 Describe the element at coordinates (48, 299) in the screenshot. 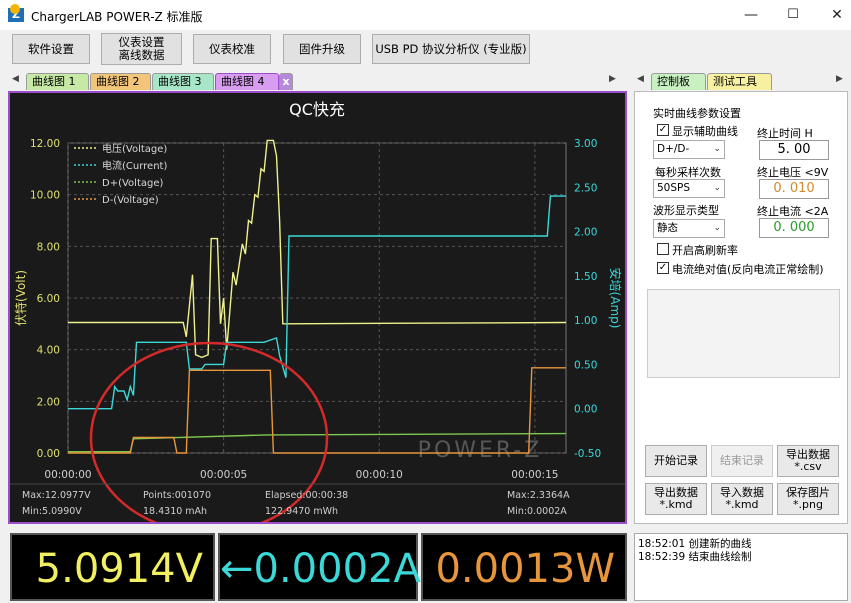

I see `y-left-tick: 6.00` at that location.